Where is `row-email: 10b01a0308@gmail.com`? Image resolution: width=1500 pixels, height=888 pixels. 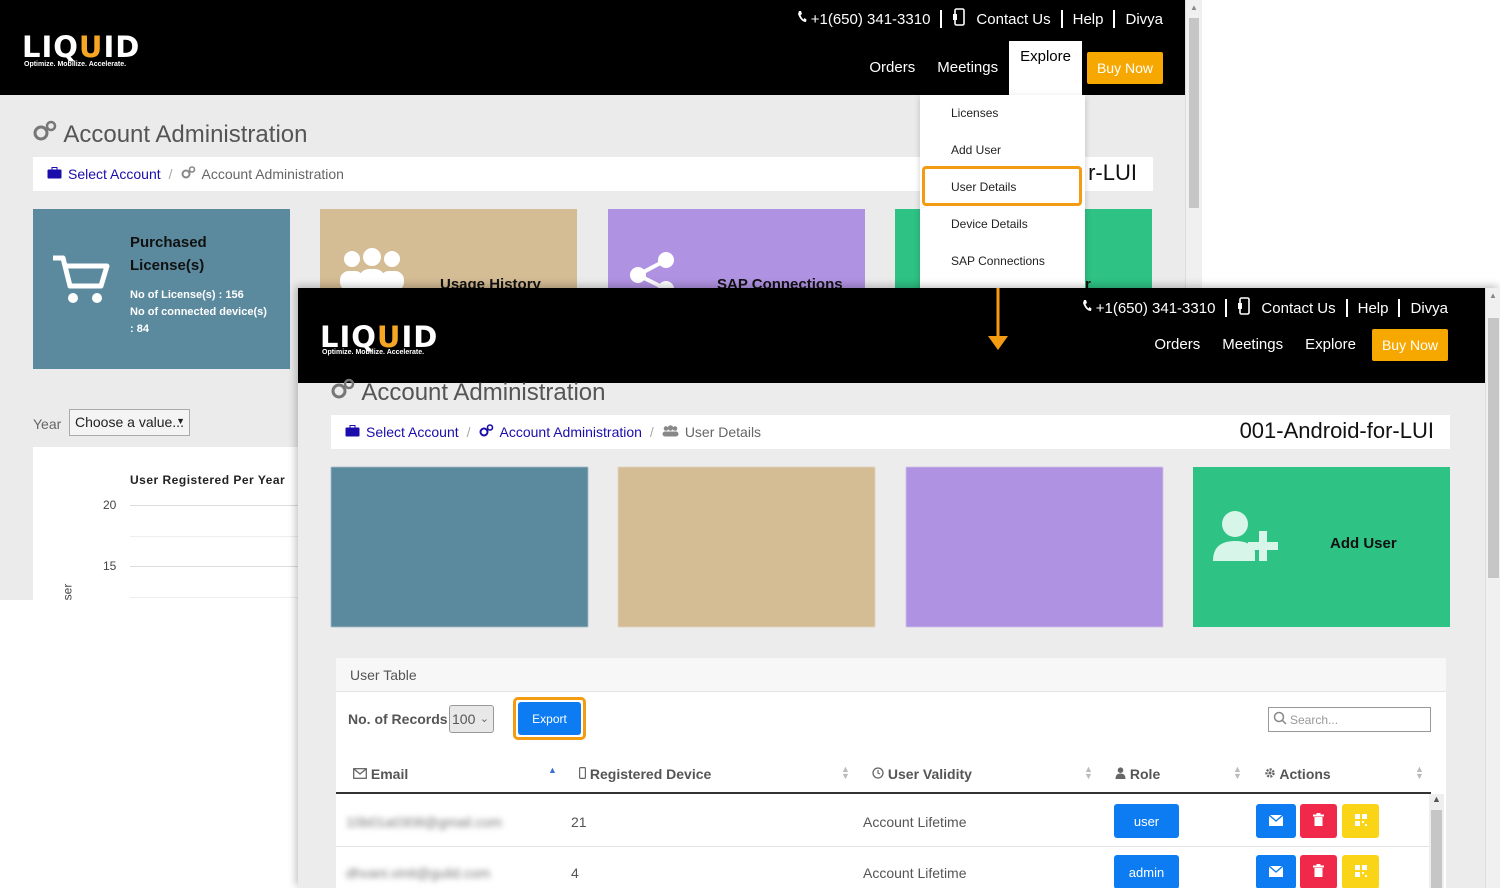
row-email: 10b01a0308@gmail.com is located at coordinates (424, 822).